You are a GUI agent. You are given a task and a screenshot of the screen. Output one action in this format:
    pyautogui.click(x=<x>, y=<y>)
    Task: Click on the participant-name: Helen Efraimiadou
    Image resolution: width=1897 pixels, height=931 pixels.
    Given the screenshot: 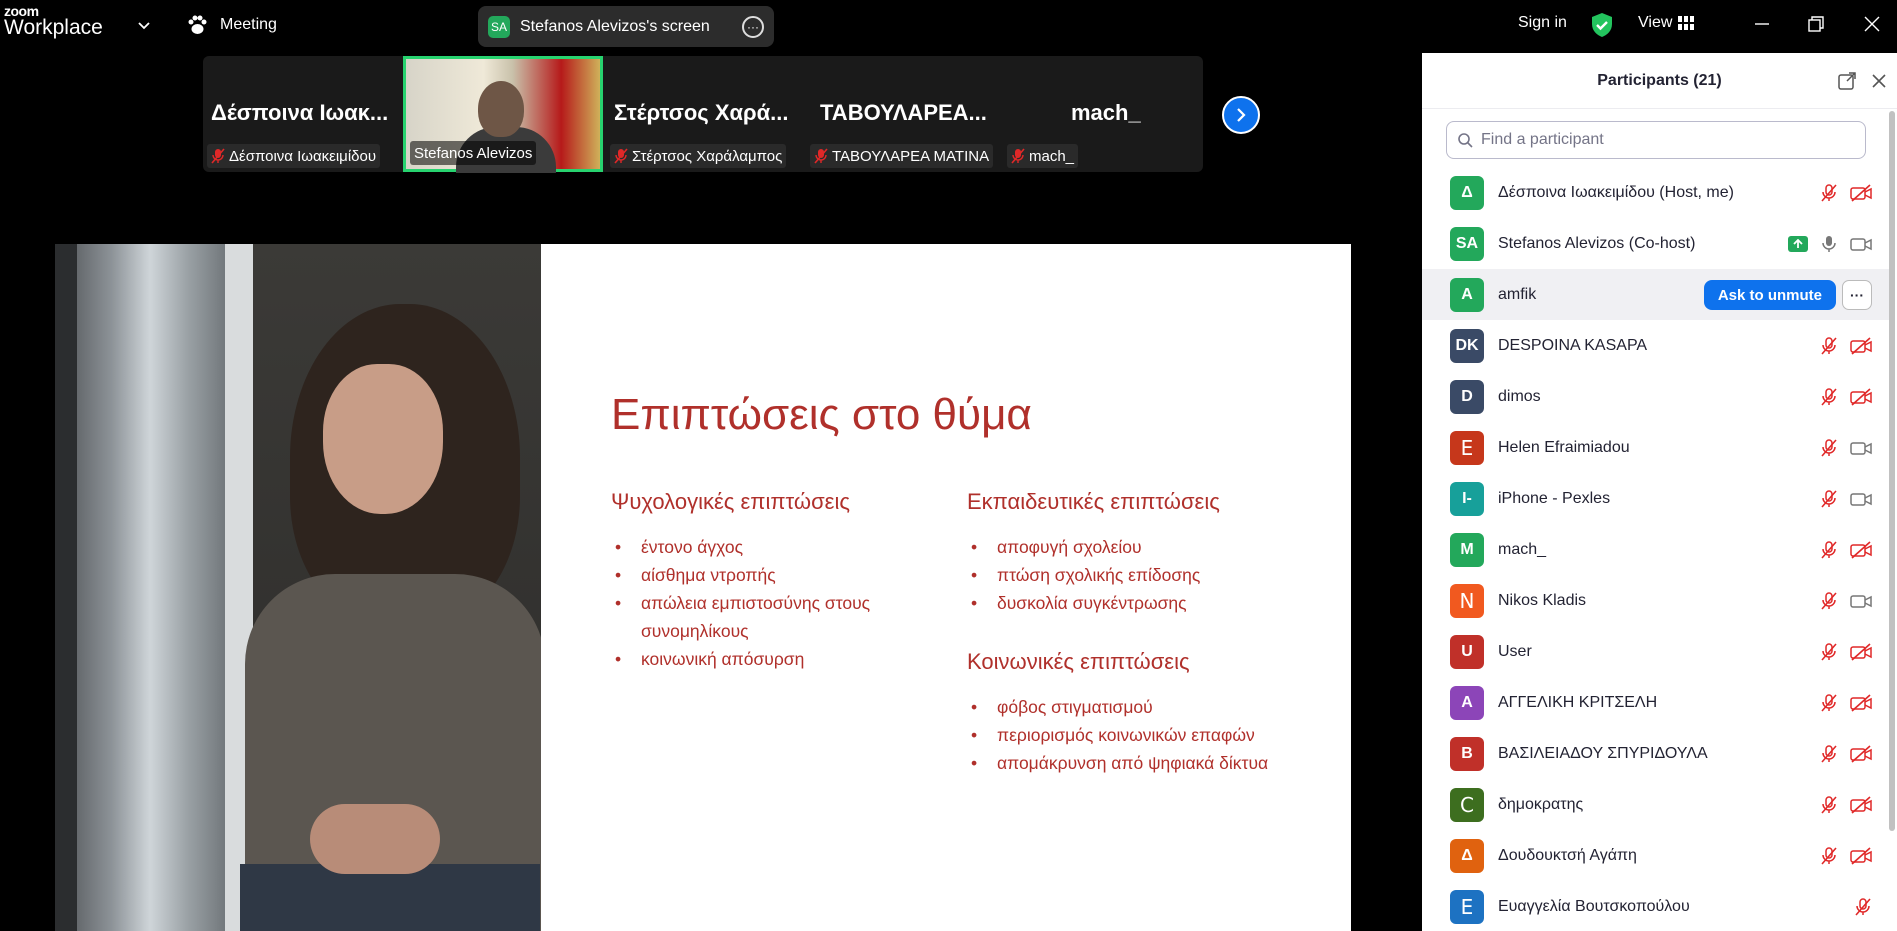 What is the action you would take?
    pyautogui.click(x=1564, y=447)
    